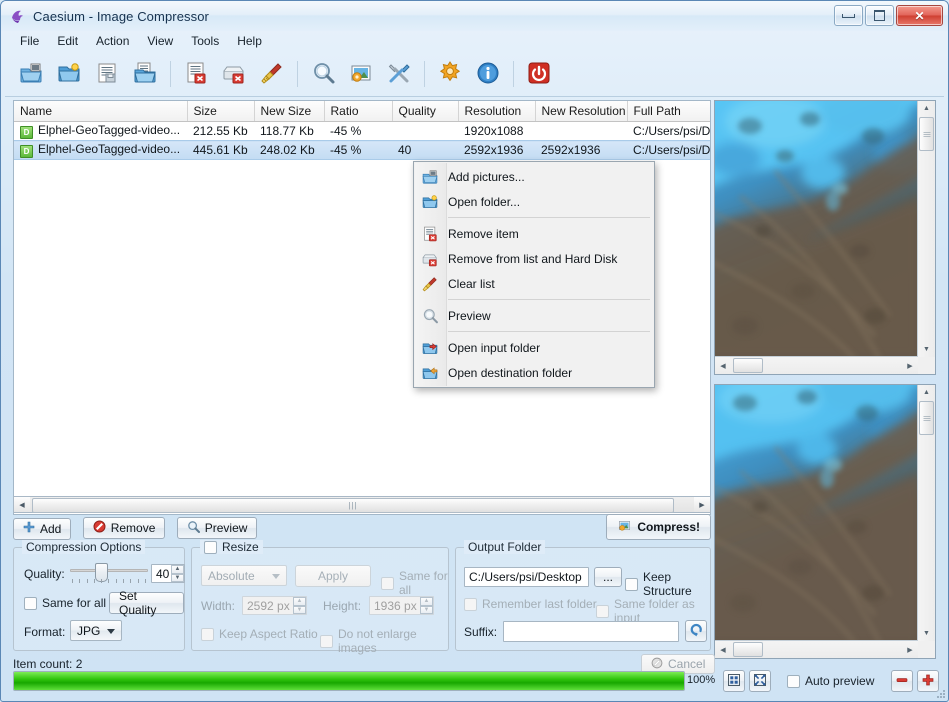 This screenshot has height=702, width=949. What do you see at coordinates (760, 681) in the screenshot?
I see `expand-button` at bounding box center [760, 681].